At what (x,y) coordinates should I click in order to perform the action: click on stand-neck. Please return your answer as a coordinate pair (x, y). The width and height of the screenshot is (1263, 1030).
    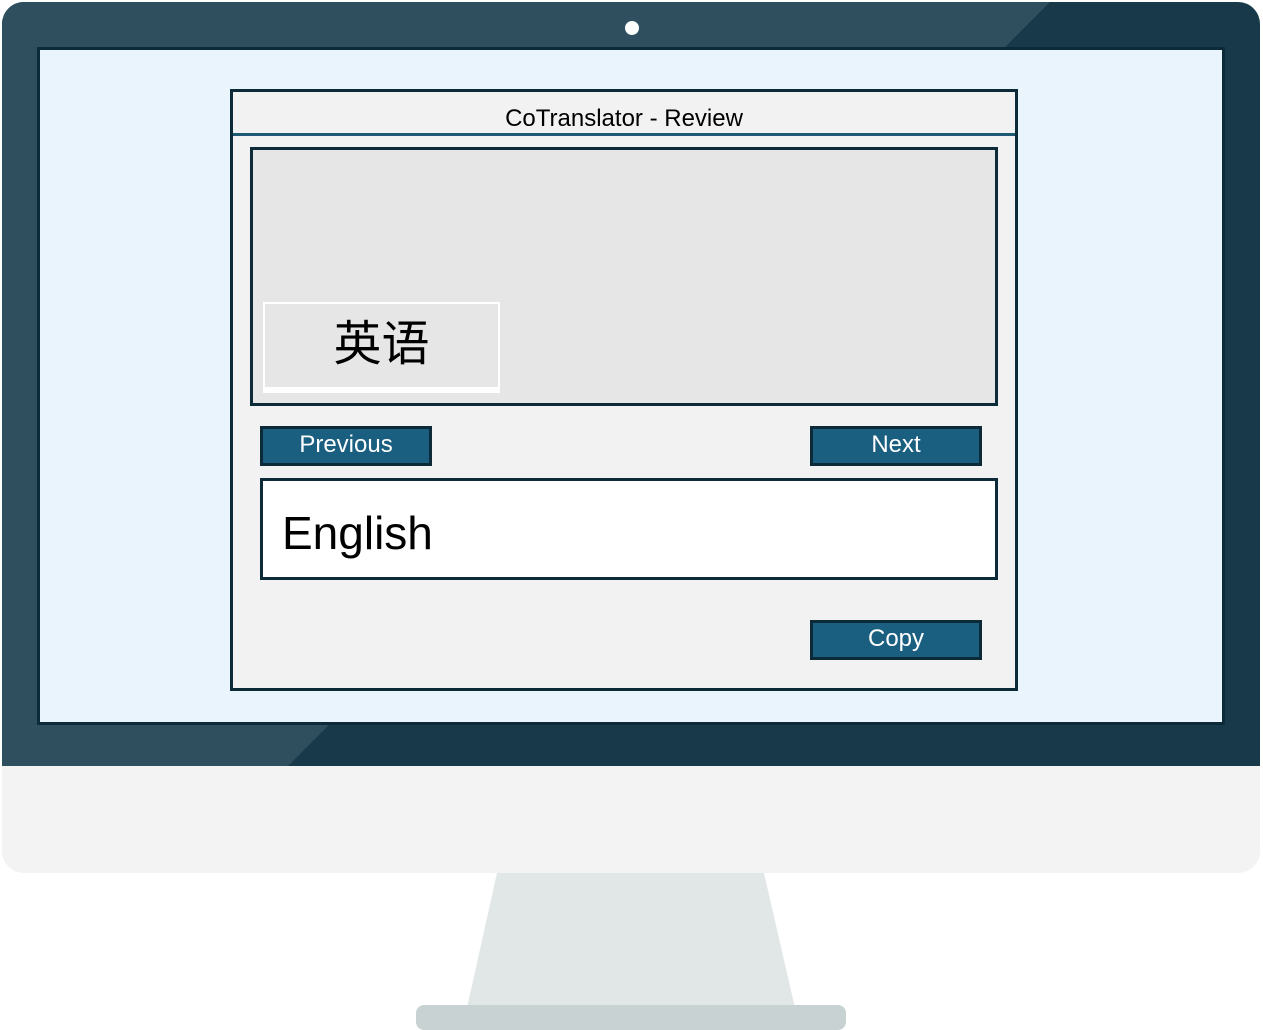
    Looking at the image, I should click on (631, 940).